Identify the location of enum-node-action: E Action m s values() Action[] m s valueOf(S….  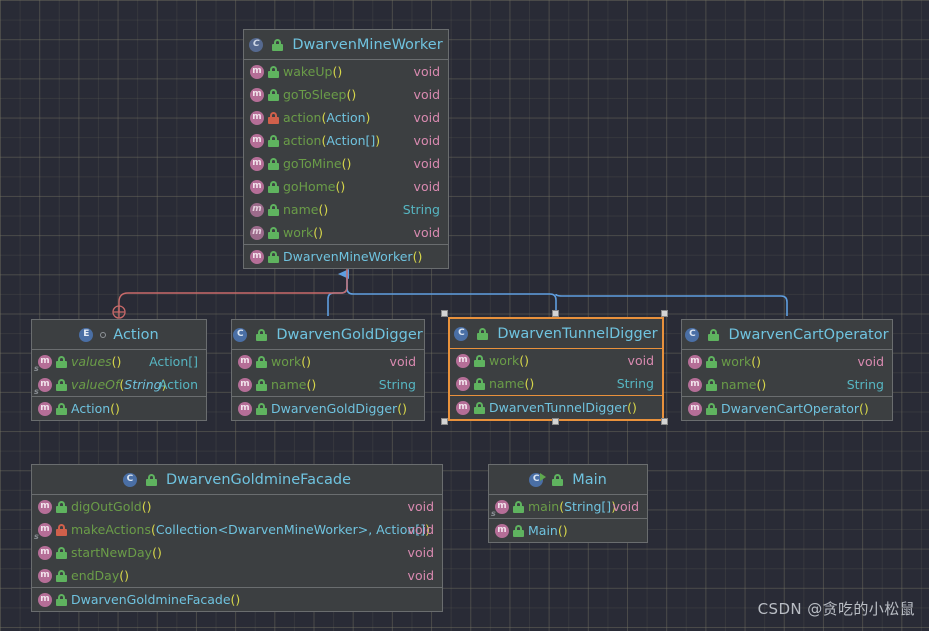
(119, 370).